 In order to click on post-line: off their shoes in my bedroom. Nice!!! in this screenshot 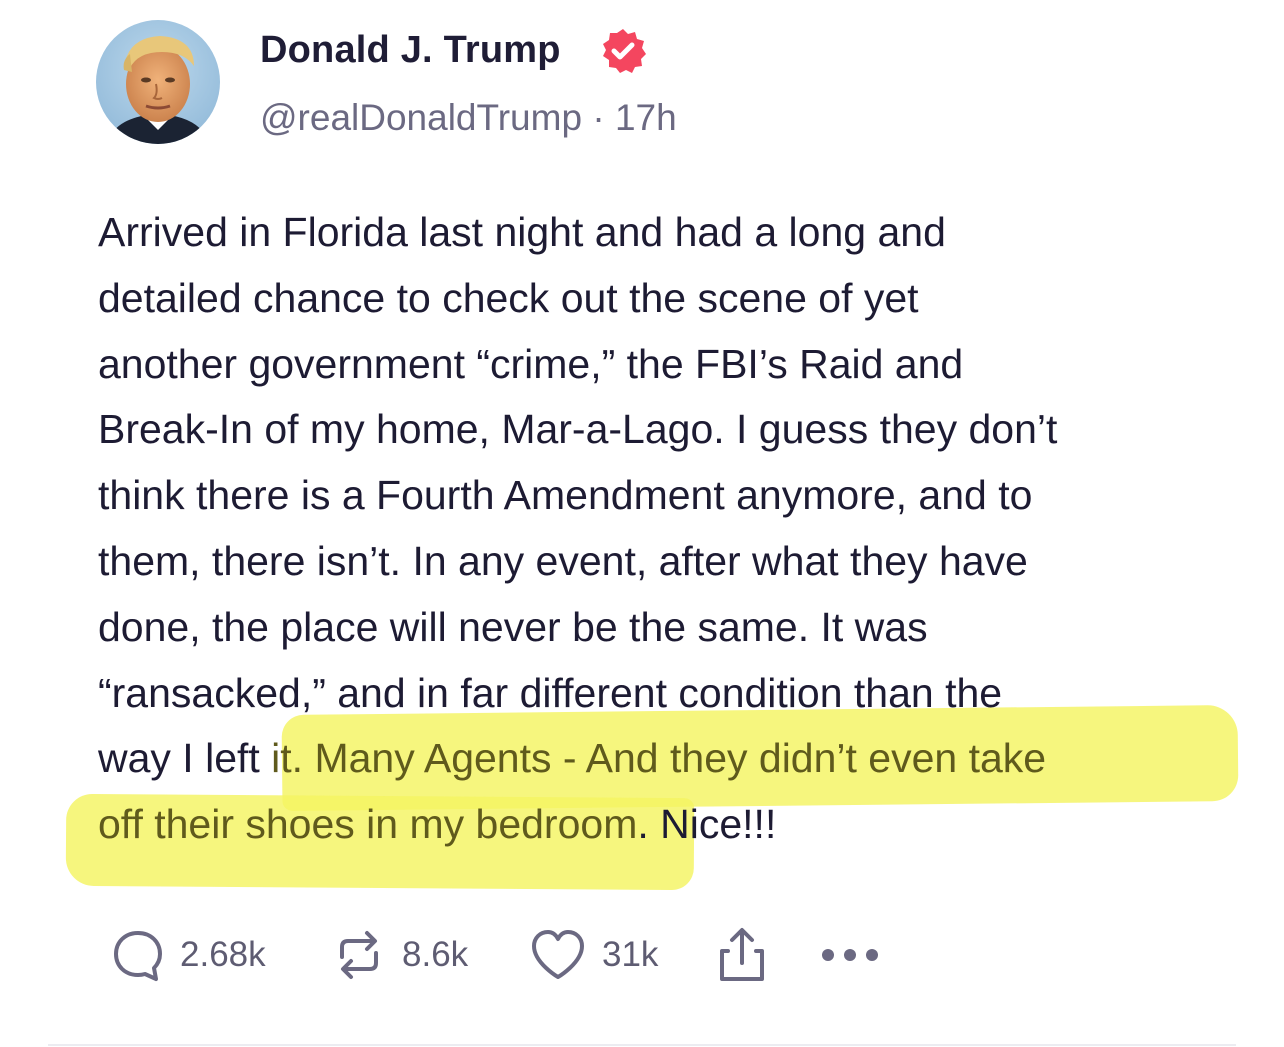, I will do `click(658, 825)`.